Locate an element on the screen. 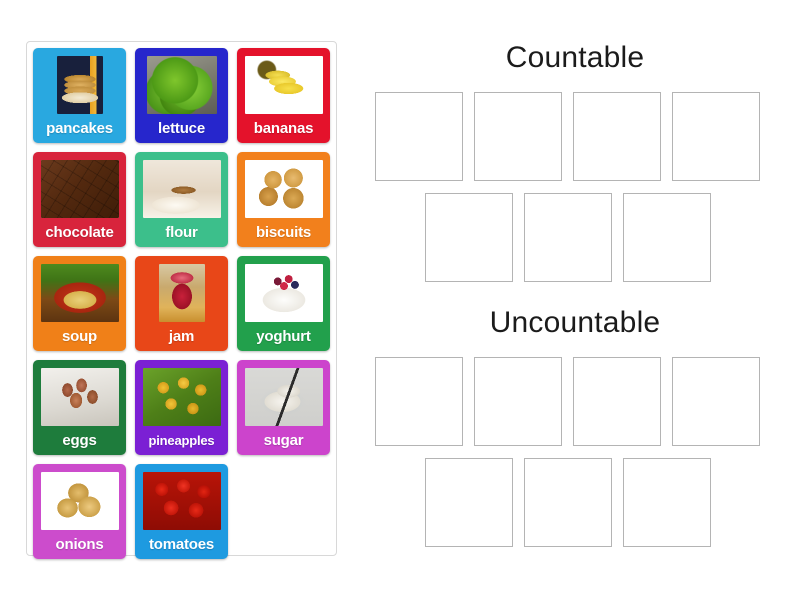  tile-image-lettuce is located at coordinates (181, 85).